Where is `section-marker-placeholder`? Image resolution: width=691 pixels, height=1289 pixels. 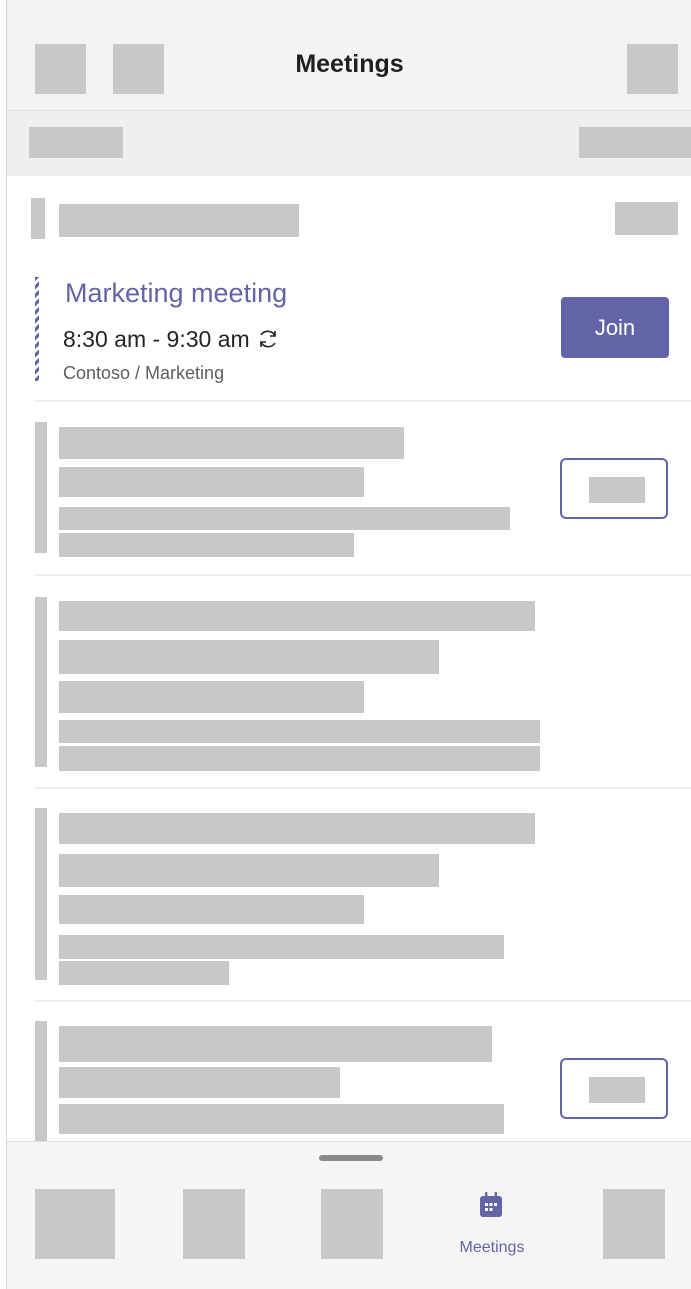 section-marker-placeholder is located at coordinates (38, 218).